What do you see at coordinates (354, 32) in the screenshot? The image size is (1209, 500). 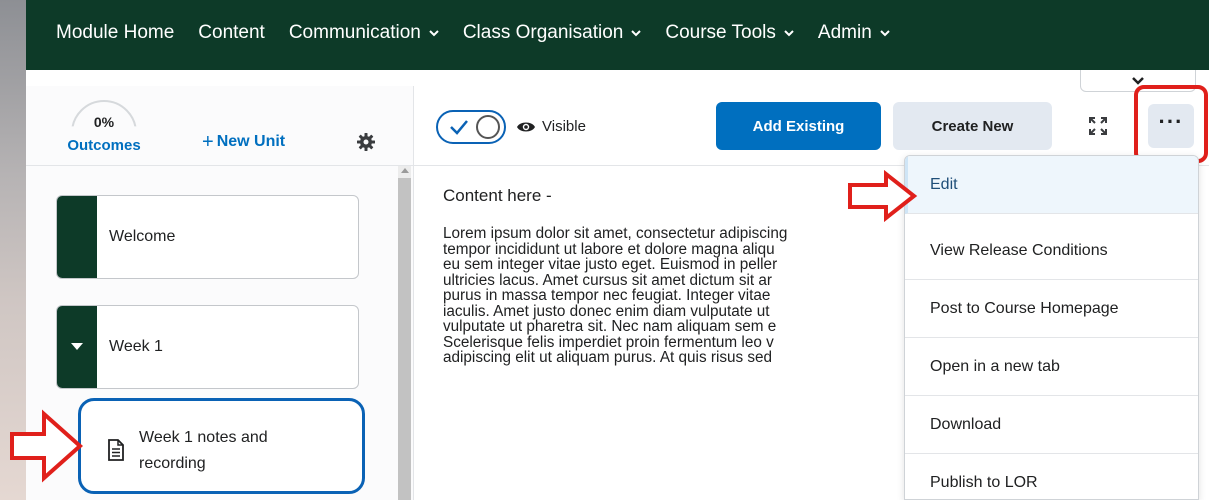 I see `nav-label: Communication` at bounding box center [354, 32].